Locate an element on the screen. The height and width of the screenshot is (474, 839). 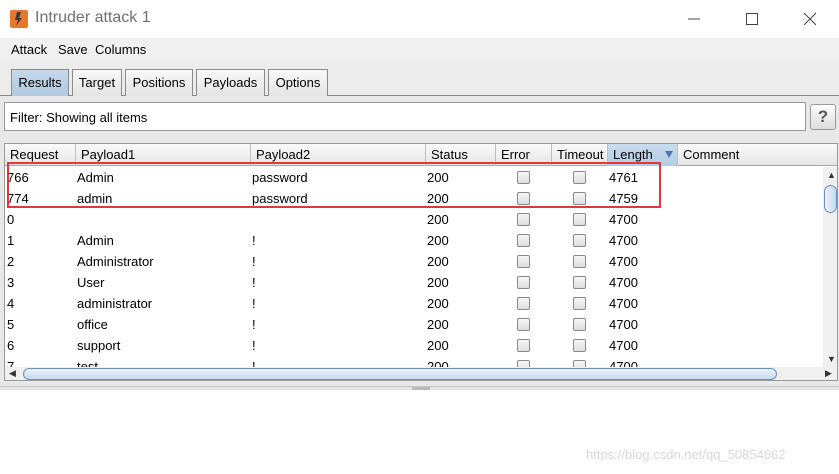
cell-payload1: support is located at coordinates (99, 345).